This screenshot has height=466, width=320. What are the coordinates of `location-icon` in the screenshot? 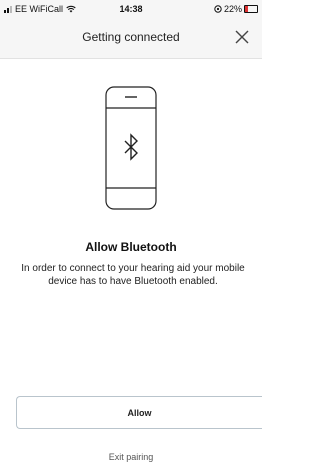 It's located at (218, 9).